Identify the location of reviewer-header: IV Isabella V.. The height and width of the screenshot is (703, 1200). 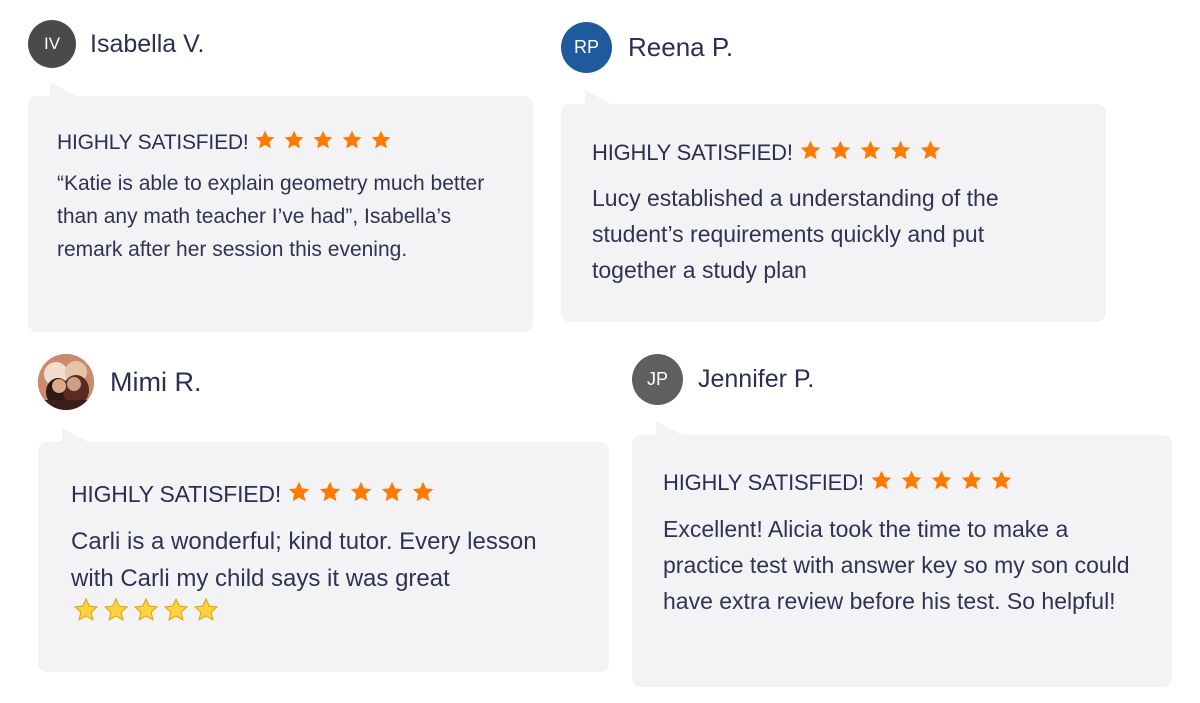
(116, 44).